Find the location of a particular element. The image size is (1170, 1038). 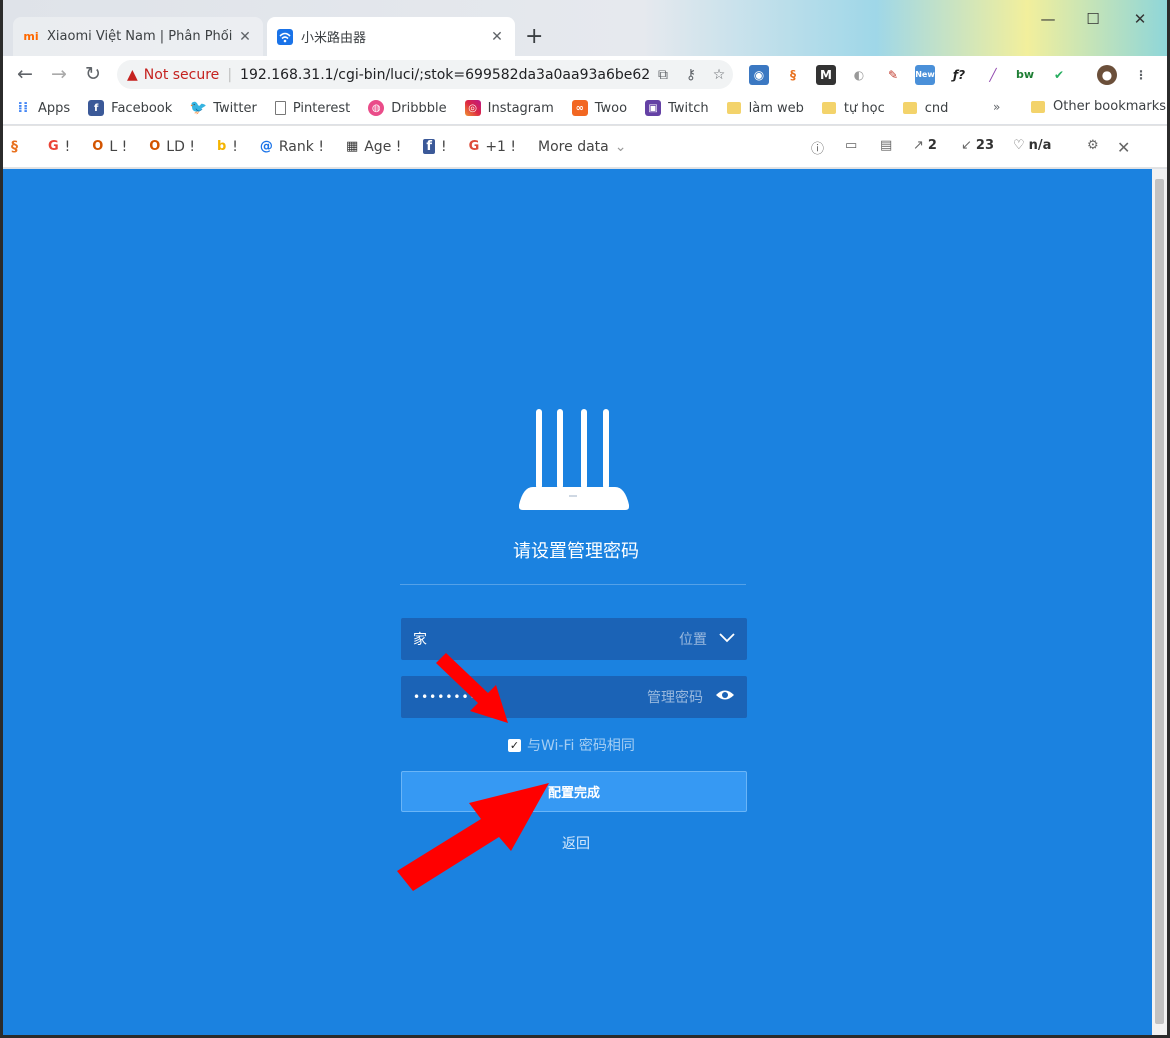

apps-grid-icon: ⁞⁞ is located at coordinates (23, 108).